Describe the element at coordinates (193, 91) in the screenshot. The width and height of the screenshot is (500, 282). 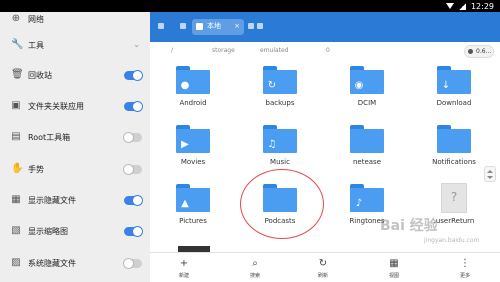
I see `folder-android: ● Android` at that location.